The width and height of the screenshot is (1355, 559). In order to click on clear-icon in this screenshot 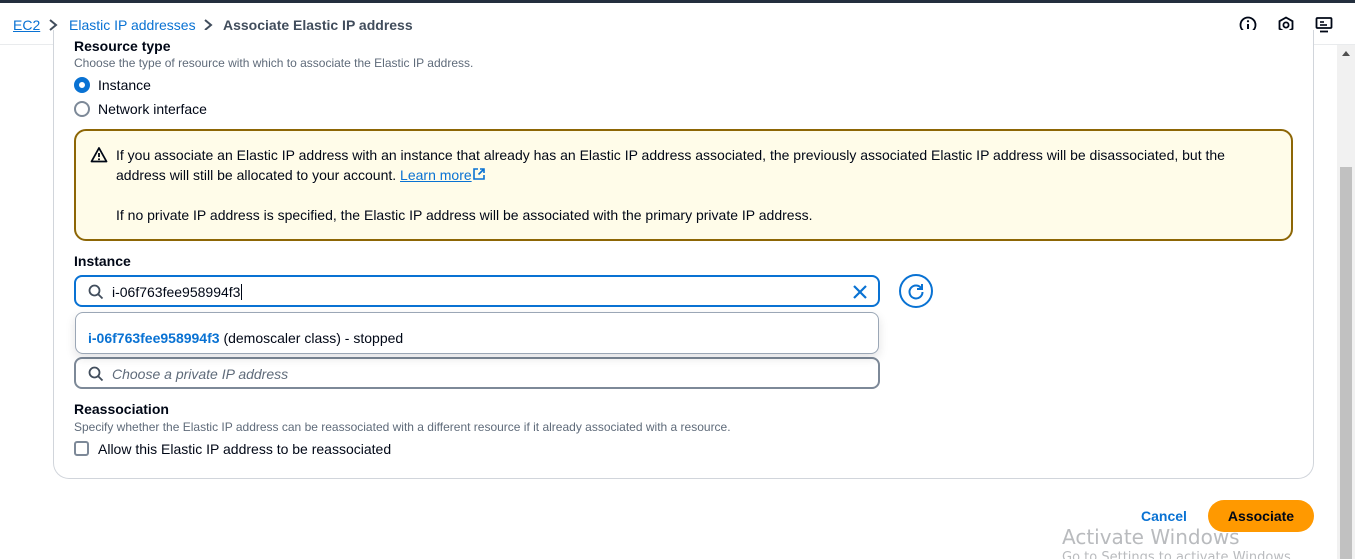, I will do `click(860, 292)`.